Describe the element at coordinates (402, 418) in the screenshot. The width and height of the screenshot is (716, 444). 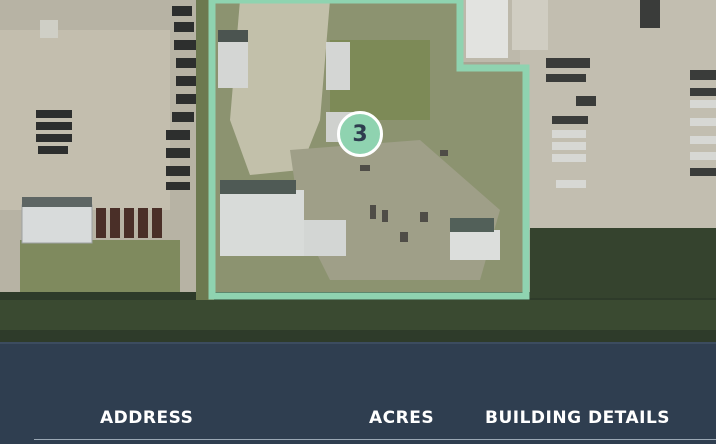
I see `column-header-acres: ACRES` at that location.